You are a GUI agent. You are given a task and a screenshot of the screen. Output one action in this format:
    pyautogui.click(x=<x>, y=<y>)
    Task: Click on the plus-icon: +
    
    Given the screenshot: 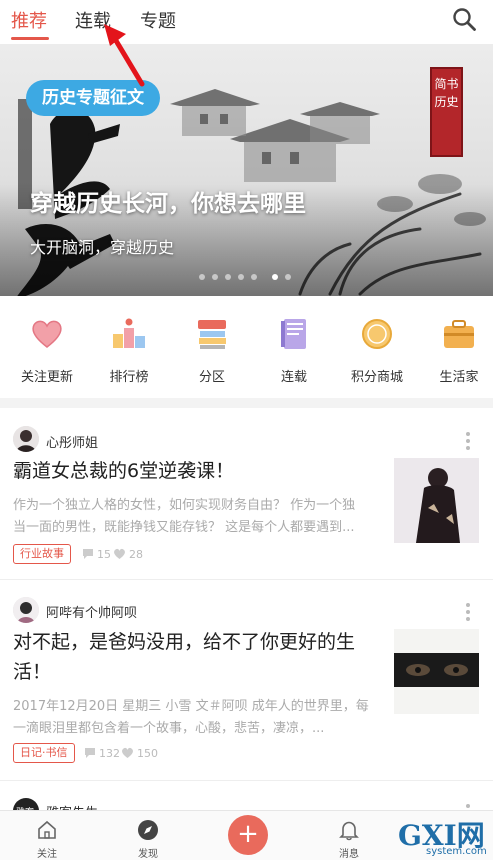 What is the action you would take?
    pyautogui.click(x=248, y=834)
    